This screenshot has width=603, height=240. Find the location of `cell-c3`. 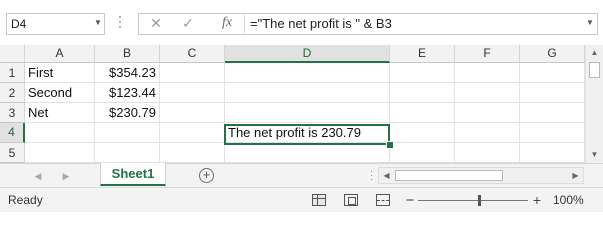

cell-c3 is located at coordinates (192, 113).